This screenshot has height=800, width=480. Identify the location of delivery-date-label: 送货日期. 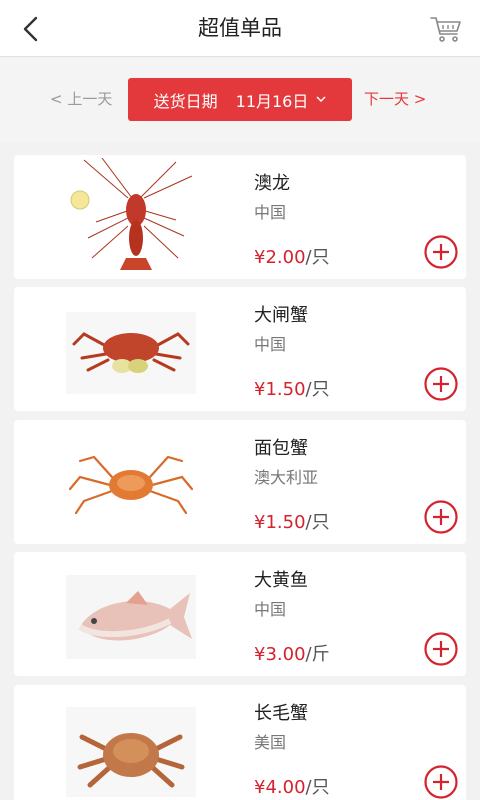
(185, 101).